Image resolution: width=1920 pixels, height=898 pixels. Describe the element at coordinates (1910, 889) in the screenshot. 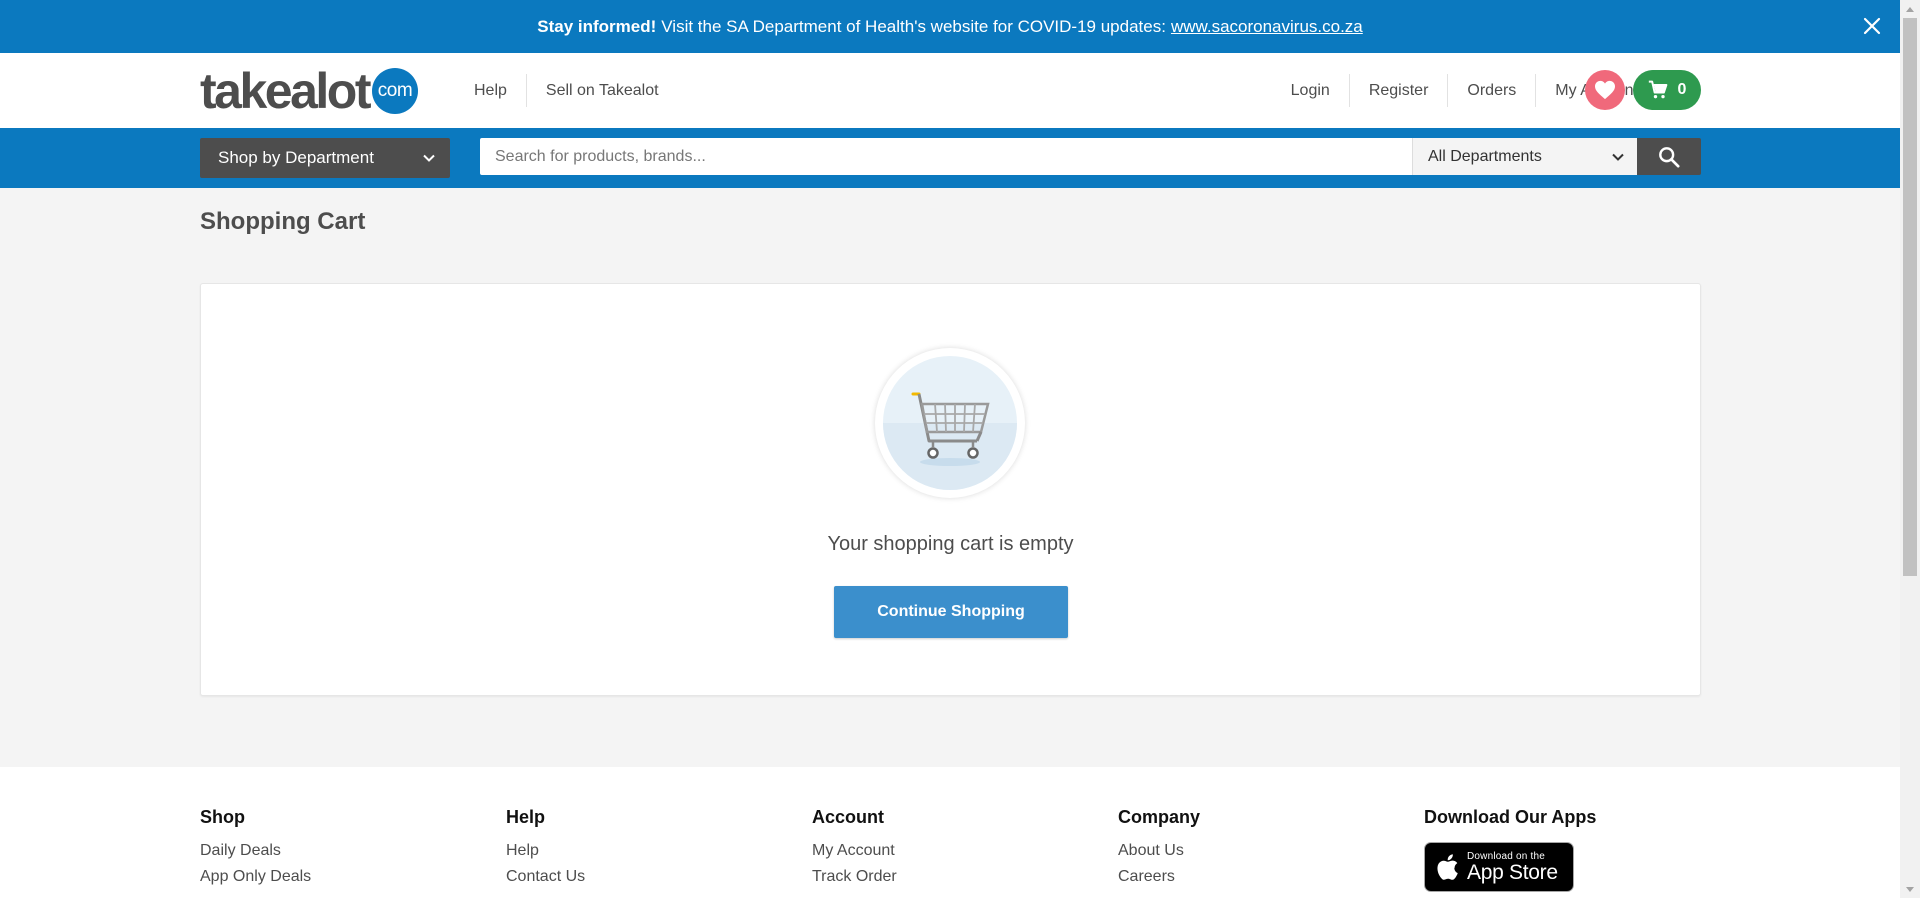

I see `scroll-down-arrow-icon` at that location.